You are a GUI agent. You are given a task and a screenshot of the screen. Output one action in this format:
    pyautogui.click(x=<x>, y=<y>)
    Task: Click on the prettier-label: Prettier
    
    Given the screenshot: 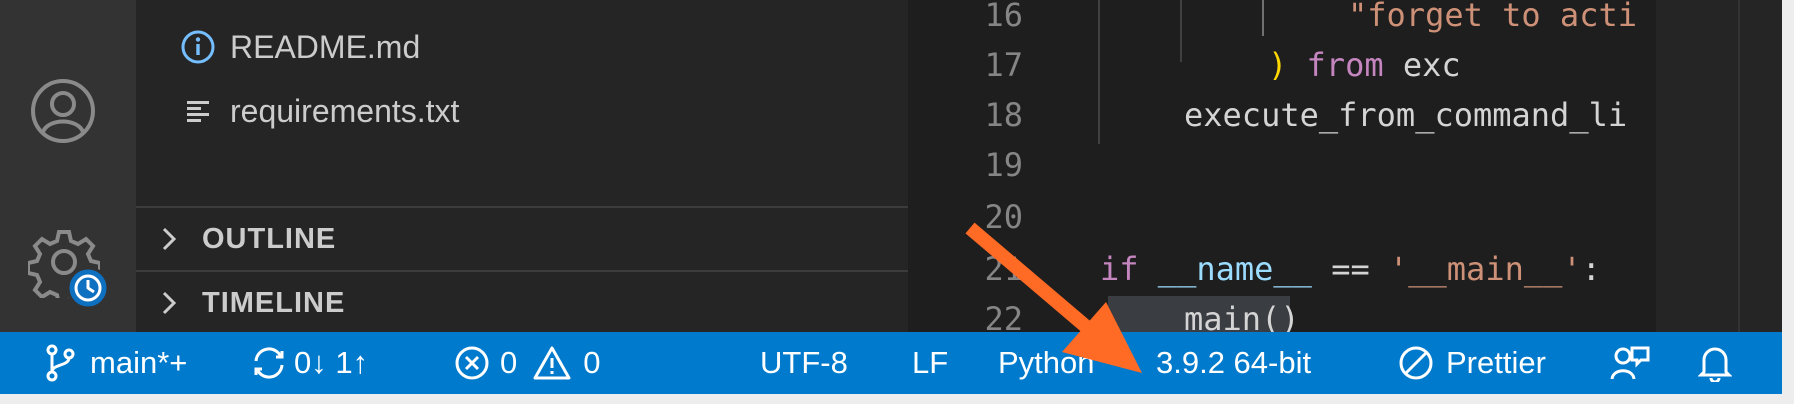 What is the action you would take?
    pyautogui.click(x=1496, y=362)
    